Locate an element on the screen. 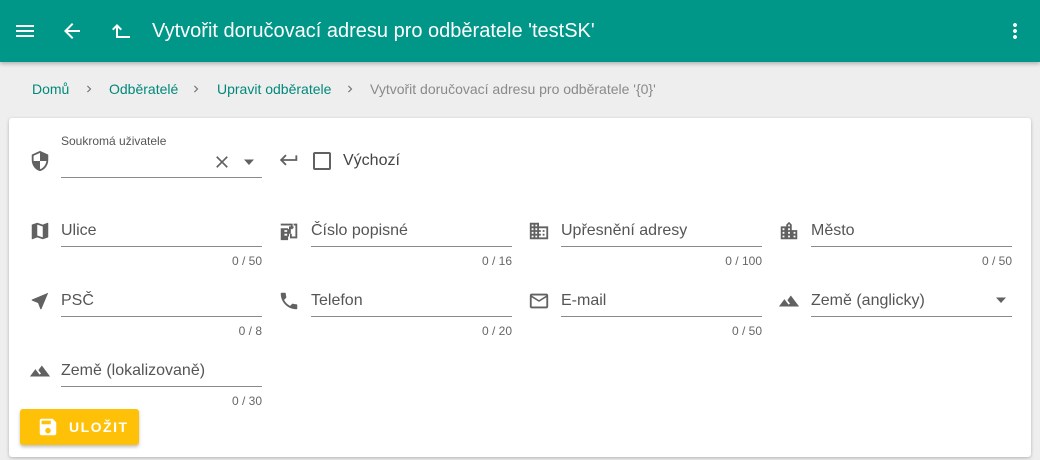 The height and width of the screenshot is (460, 1040). zip-field: PSČ 0 / 8 is located at coordinates (161, 319).